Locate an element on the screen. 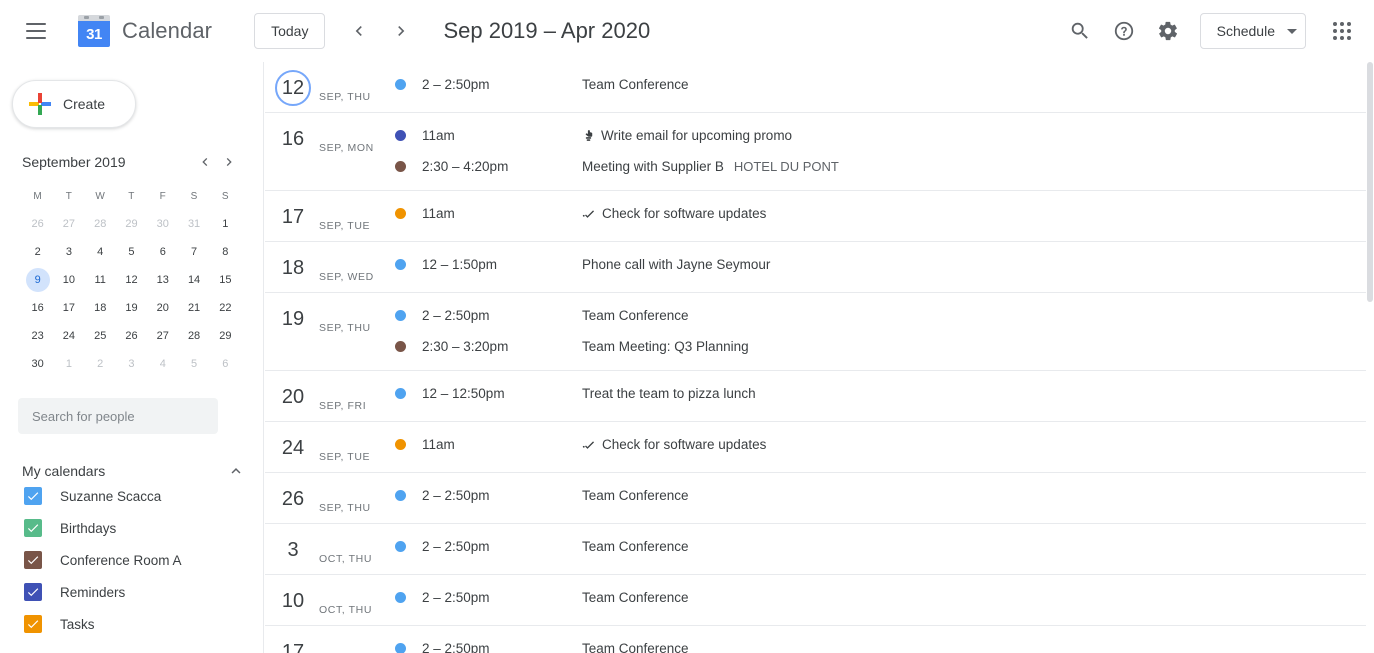 The height and width of the screenshot is (653, 1374). calendar-list-item: Tasks is located at coordinates (131, 624).